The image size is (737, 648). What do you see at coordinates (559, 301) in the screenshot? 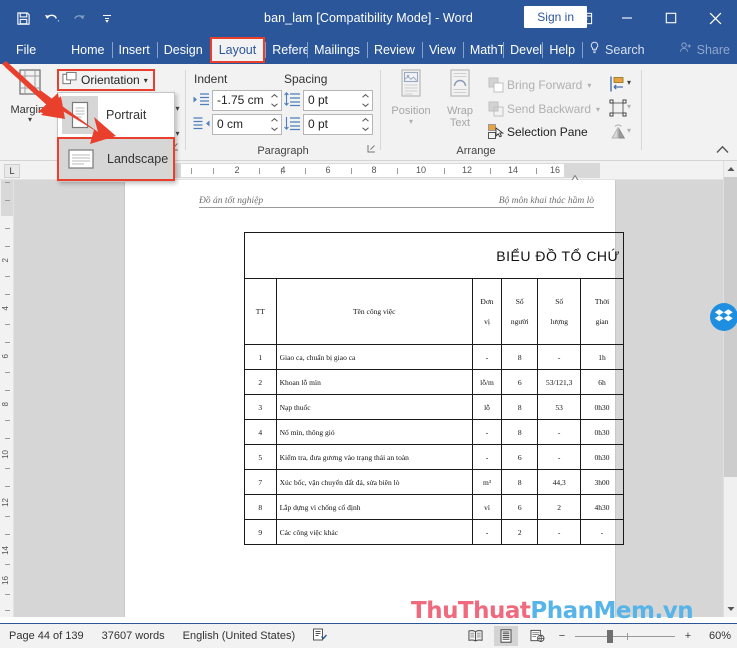
I see `soluong-line1: Số` at bounding box center [559, 301].